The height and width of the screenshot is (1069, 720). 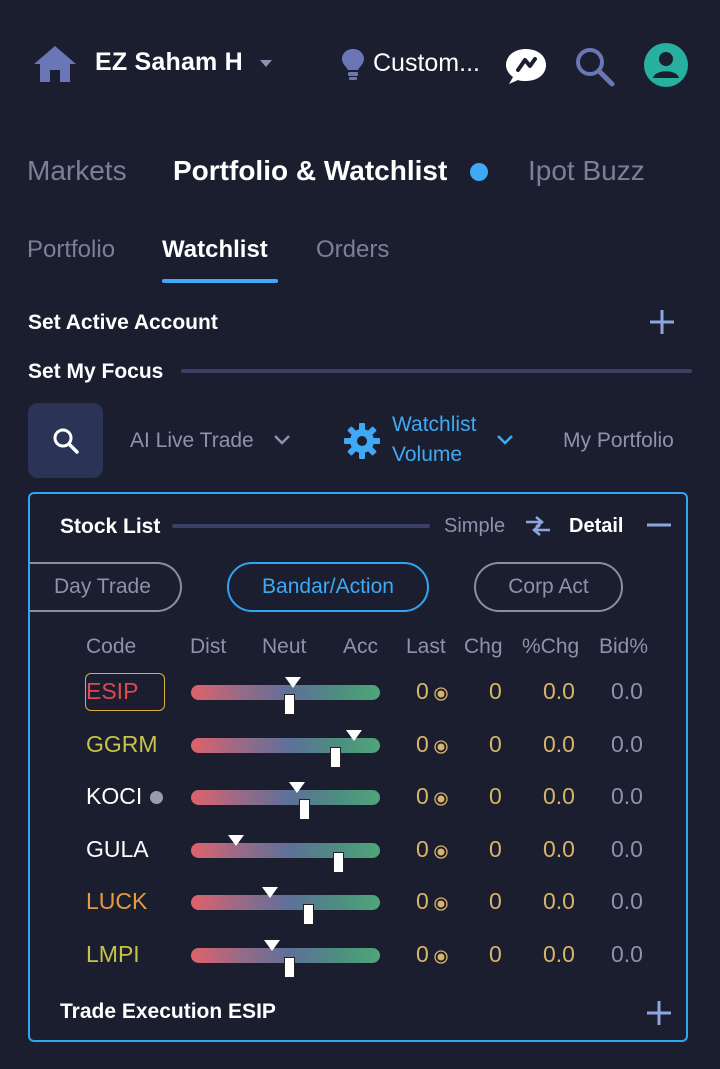 What do you see at coordinates (352, 250) in the screenshot?
I see `subtab-orders: Orders` at bounding box center [352, 250].